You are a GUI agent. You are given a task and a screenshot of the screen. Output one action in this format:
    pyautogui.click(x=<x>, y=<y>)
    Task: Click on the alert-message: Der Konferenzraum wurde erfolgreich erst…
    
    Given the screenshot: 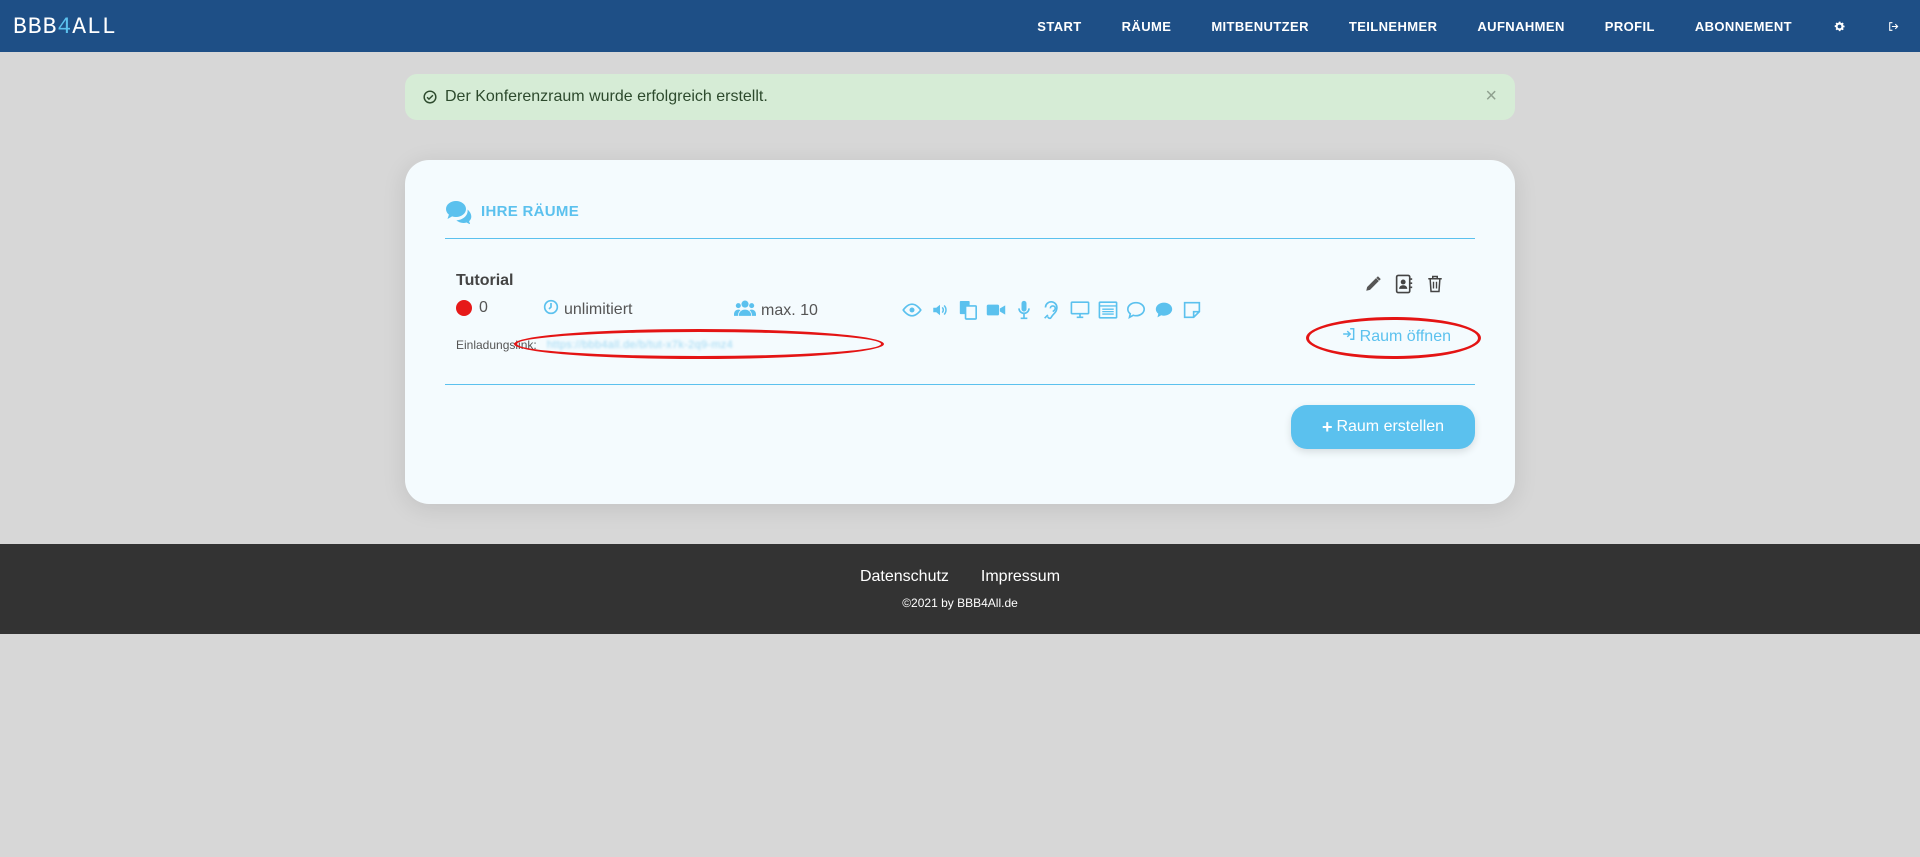 What is the action you would take?
    pyautogui.click(x=606, y=96)
    